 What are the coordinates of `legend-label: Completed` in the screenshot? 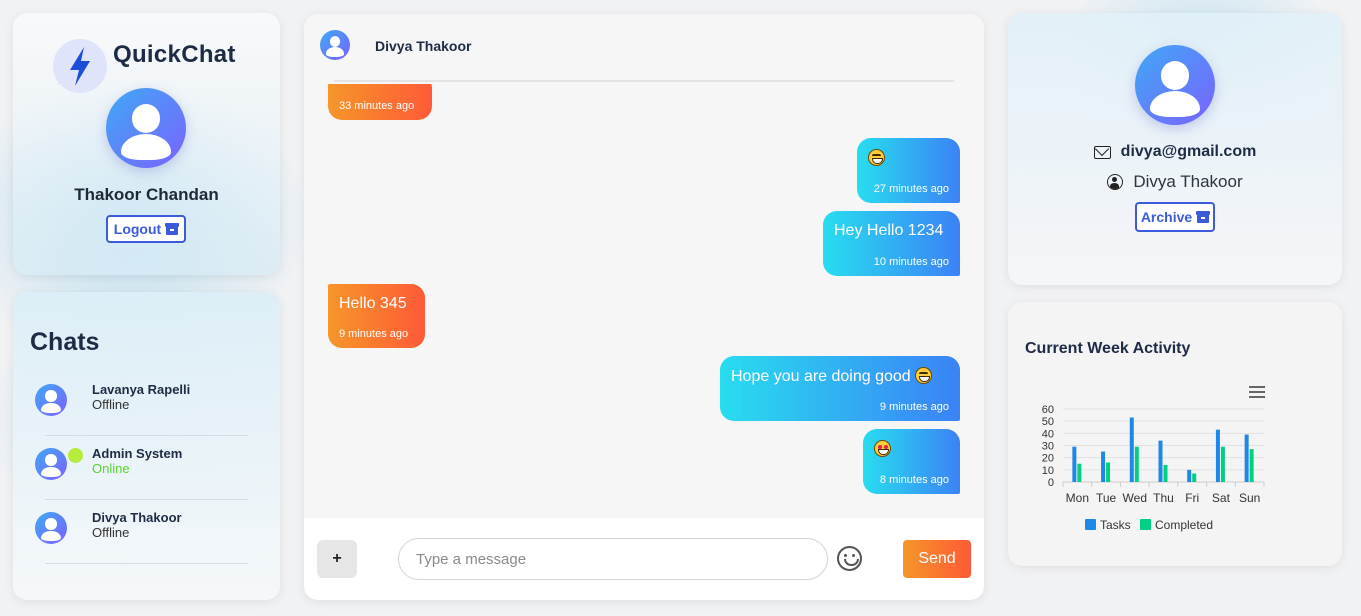 It's located at (1184, 525).